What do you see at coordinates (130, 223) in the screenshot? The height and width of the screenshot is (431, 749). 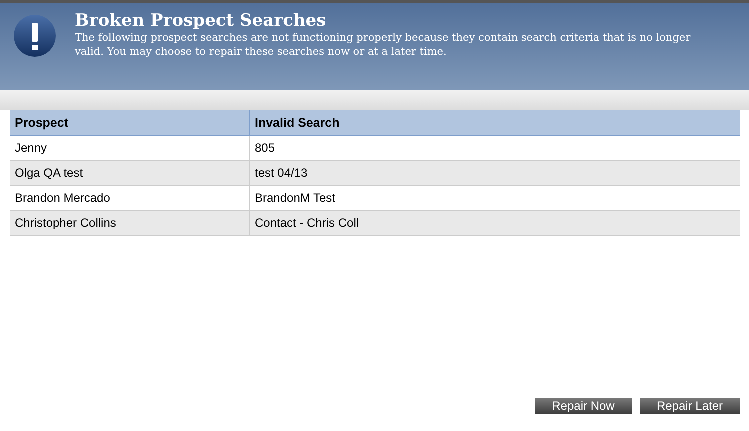 I see `table-cell: Christopher Collins` at bounding box center [130, 223].